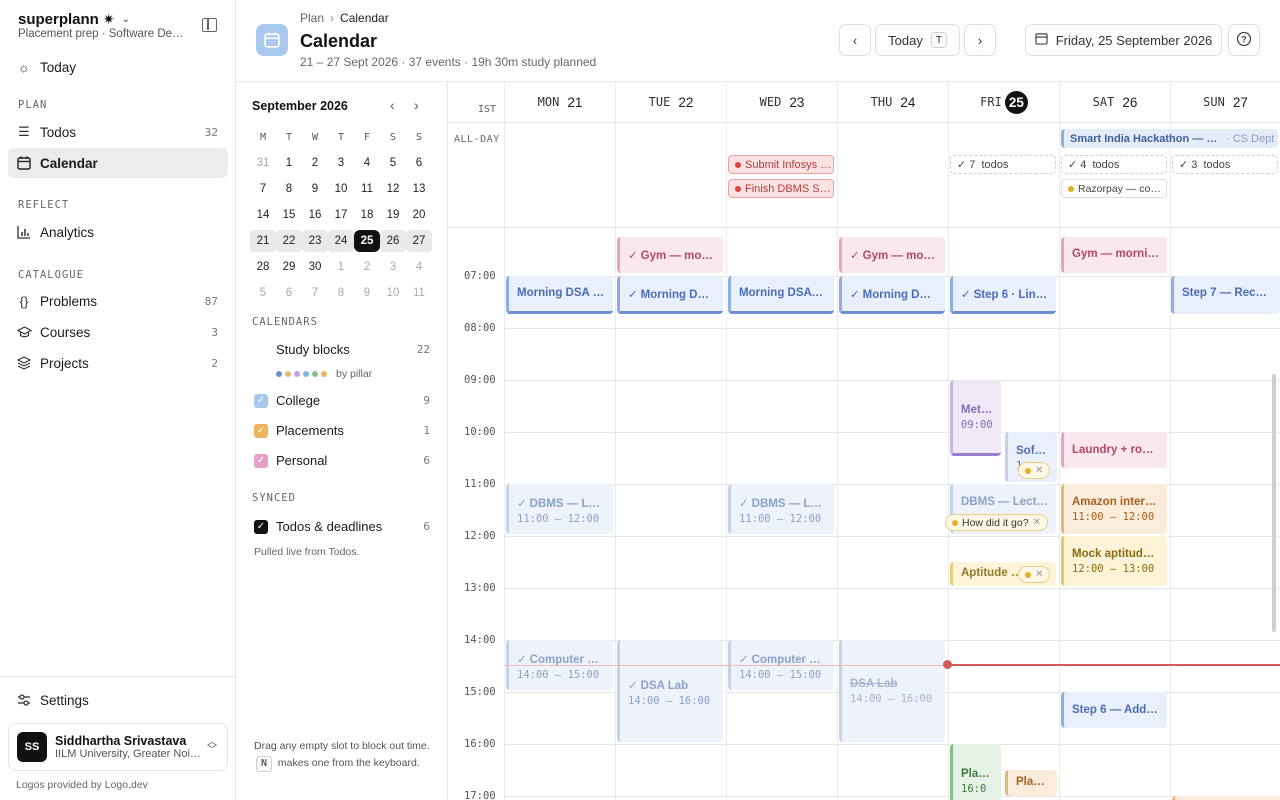 The width and height of the screenshot is (1280, 800). I want to click on mini-day-today: 25, so click(367, 241).